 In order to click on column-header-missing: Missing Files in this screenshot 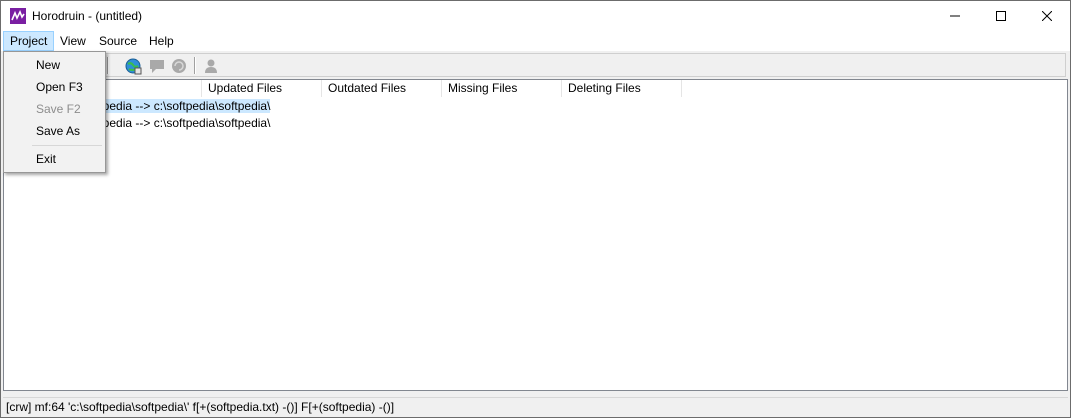, I will do `click(502, 88)`.